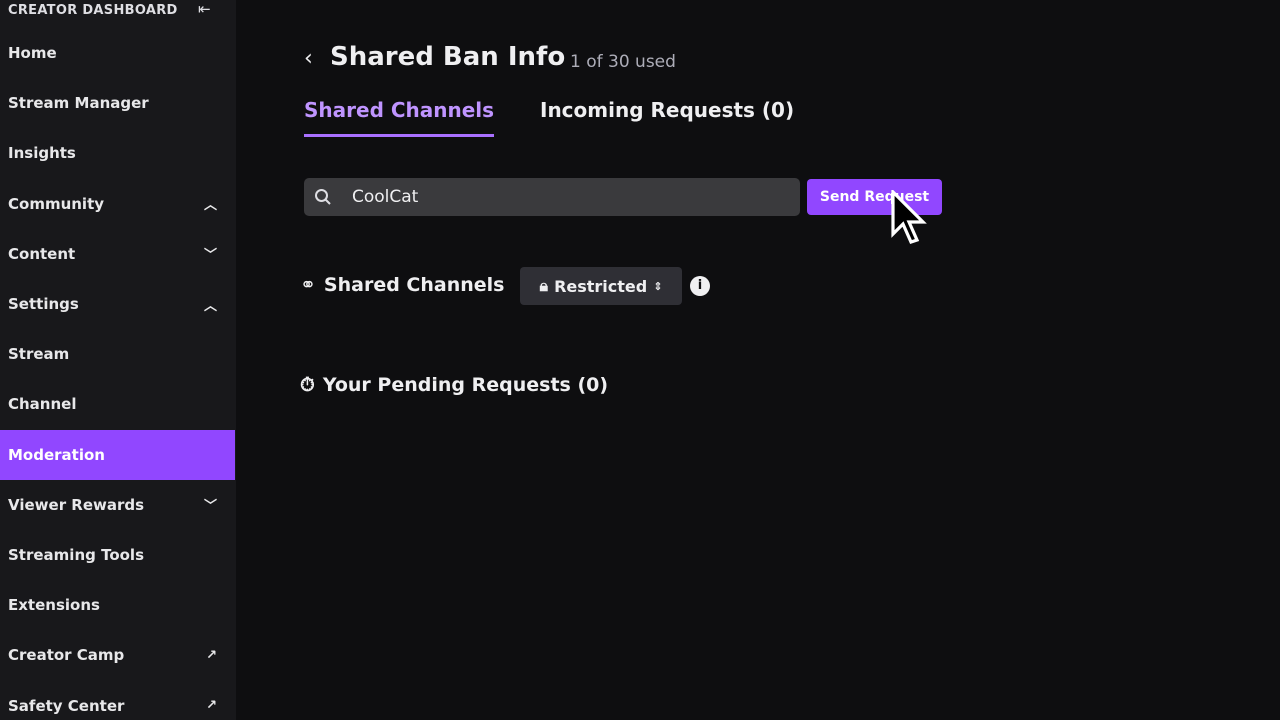 The width and height of the screenshot is (1280, 720). Describe the element at coordinates (76, 504) in the screenshot. I see `sidebar-item-label: Viewer Rewards` at that location.